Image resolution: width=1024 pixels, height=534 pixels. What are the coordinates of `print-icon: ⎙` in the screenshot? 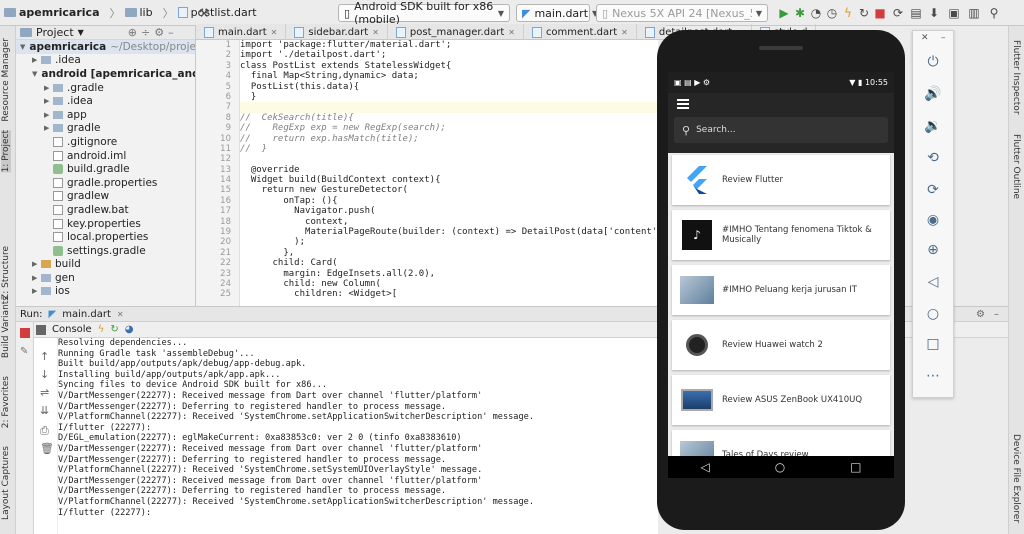 It's located at (44, 431).